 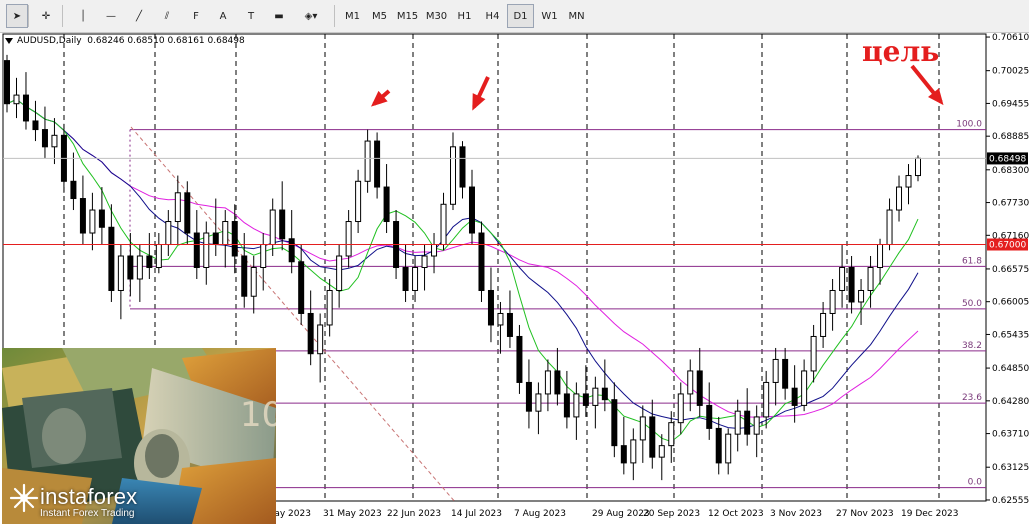 I want to click on date-tick-label: 14 Jul 2023, so click(x=476, y=514).